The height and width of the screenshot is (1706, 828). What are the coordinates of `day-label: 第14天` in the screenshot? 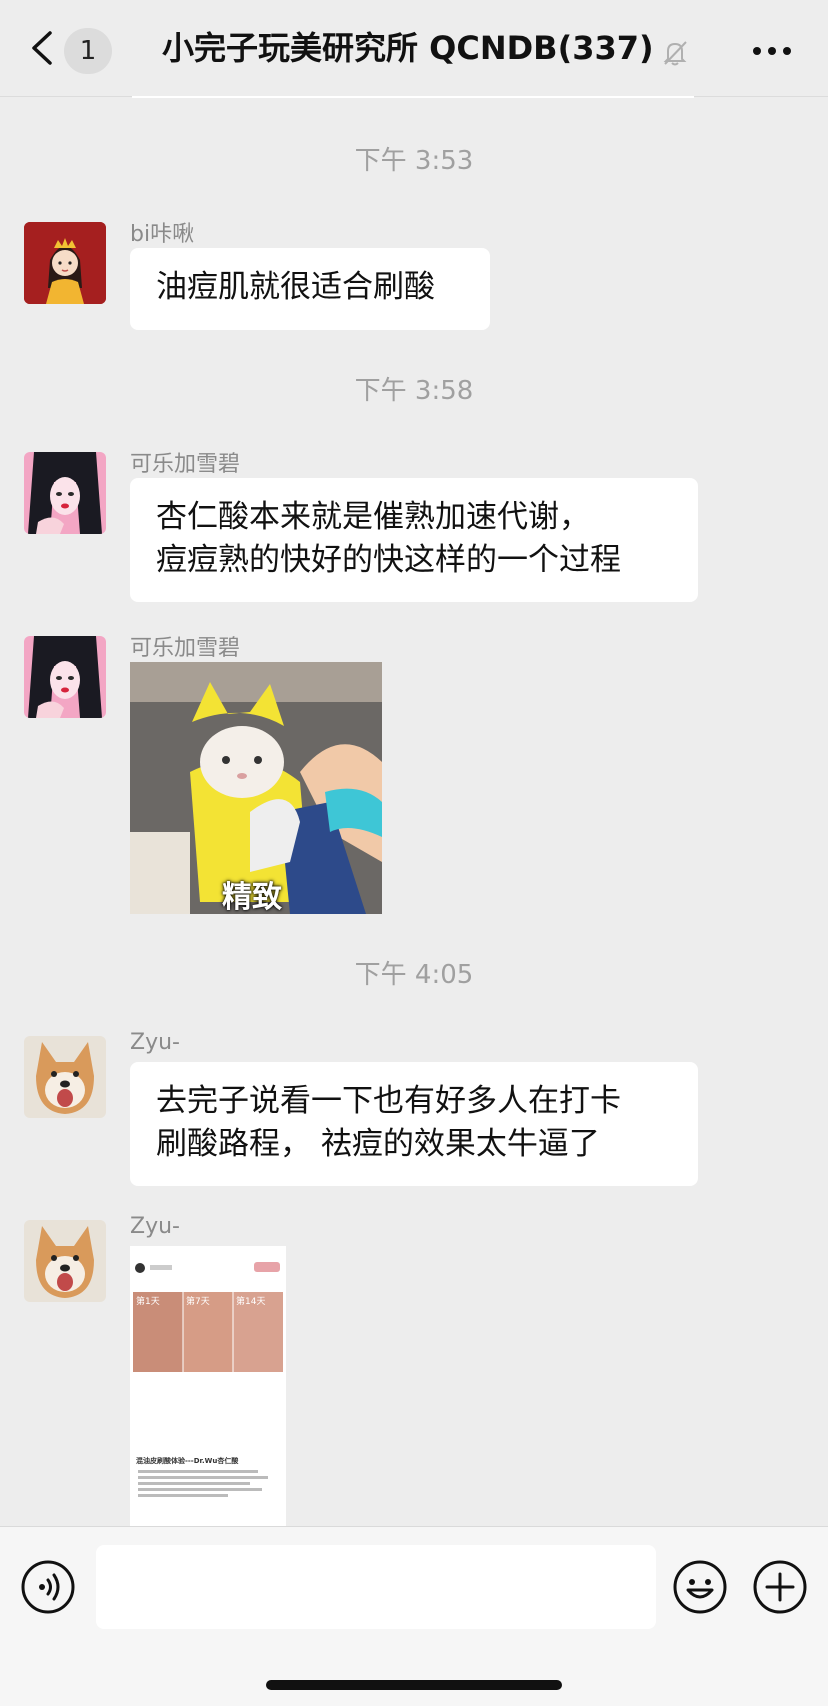 It's located at (251, 1302).